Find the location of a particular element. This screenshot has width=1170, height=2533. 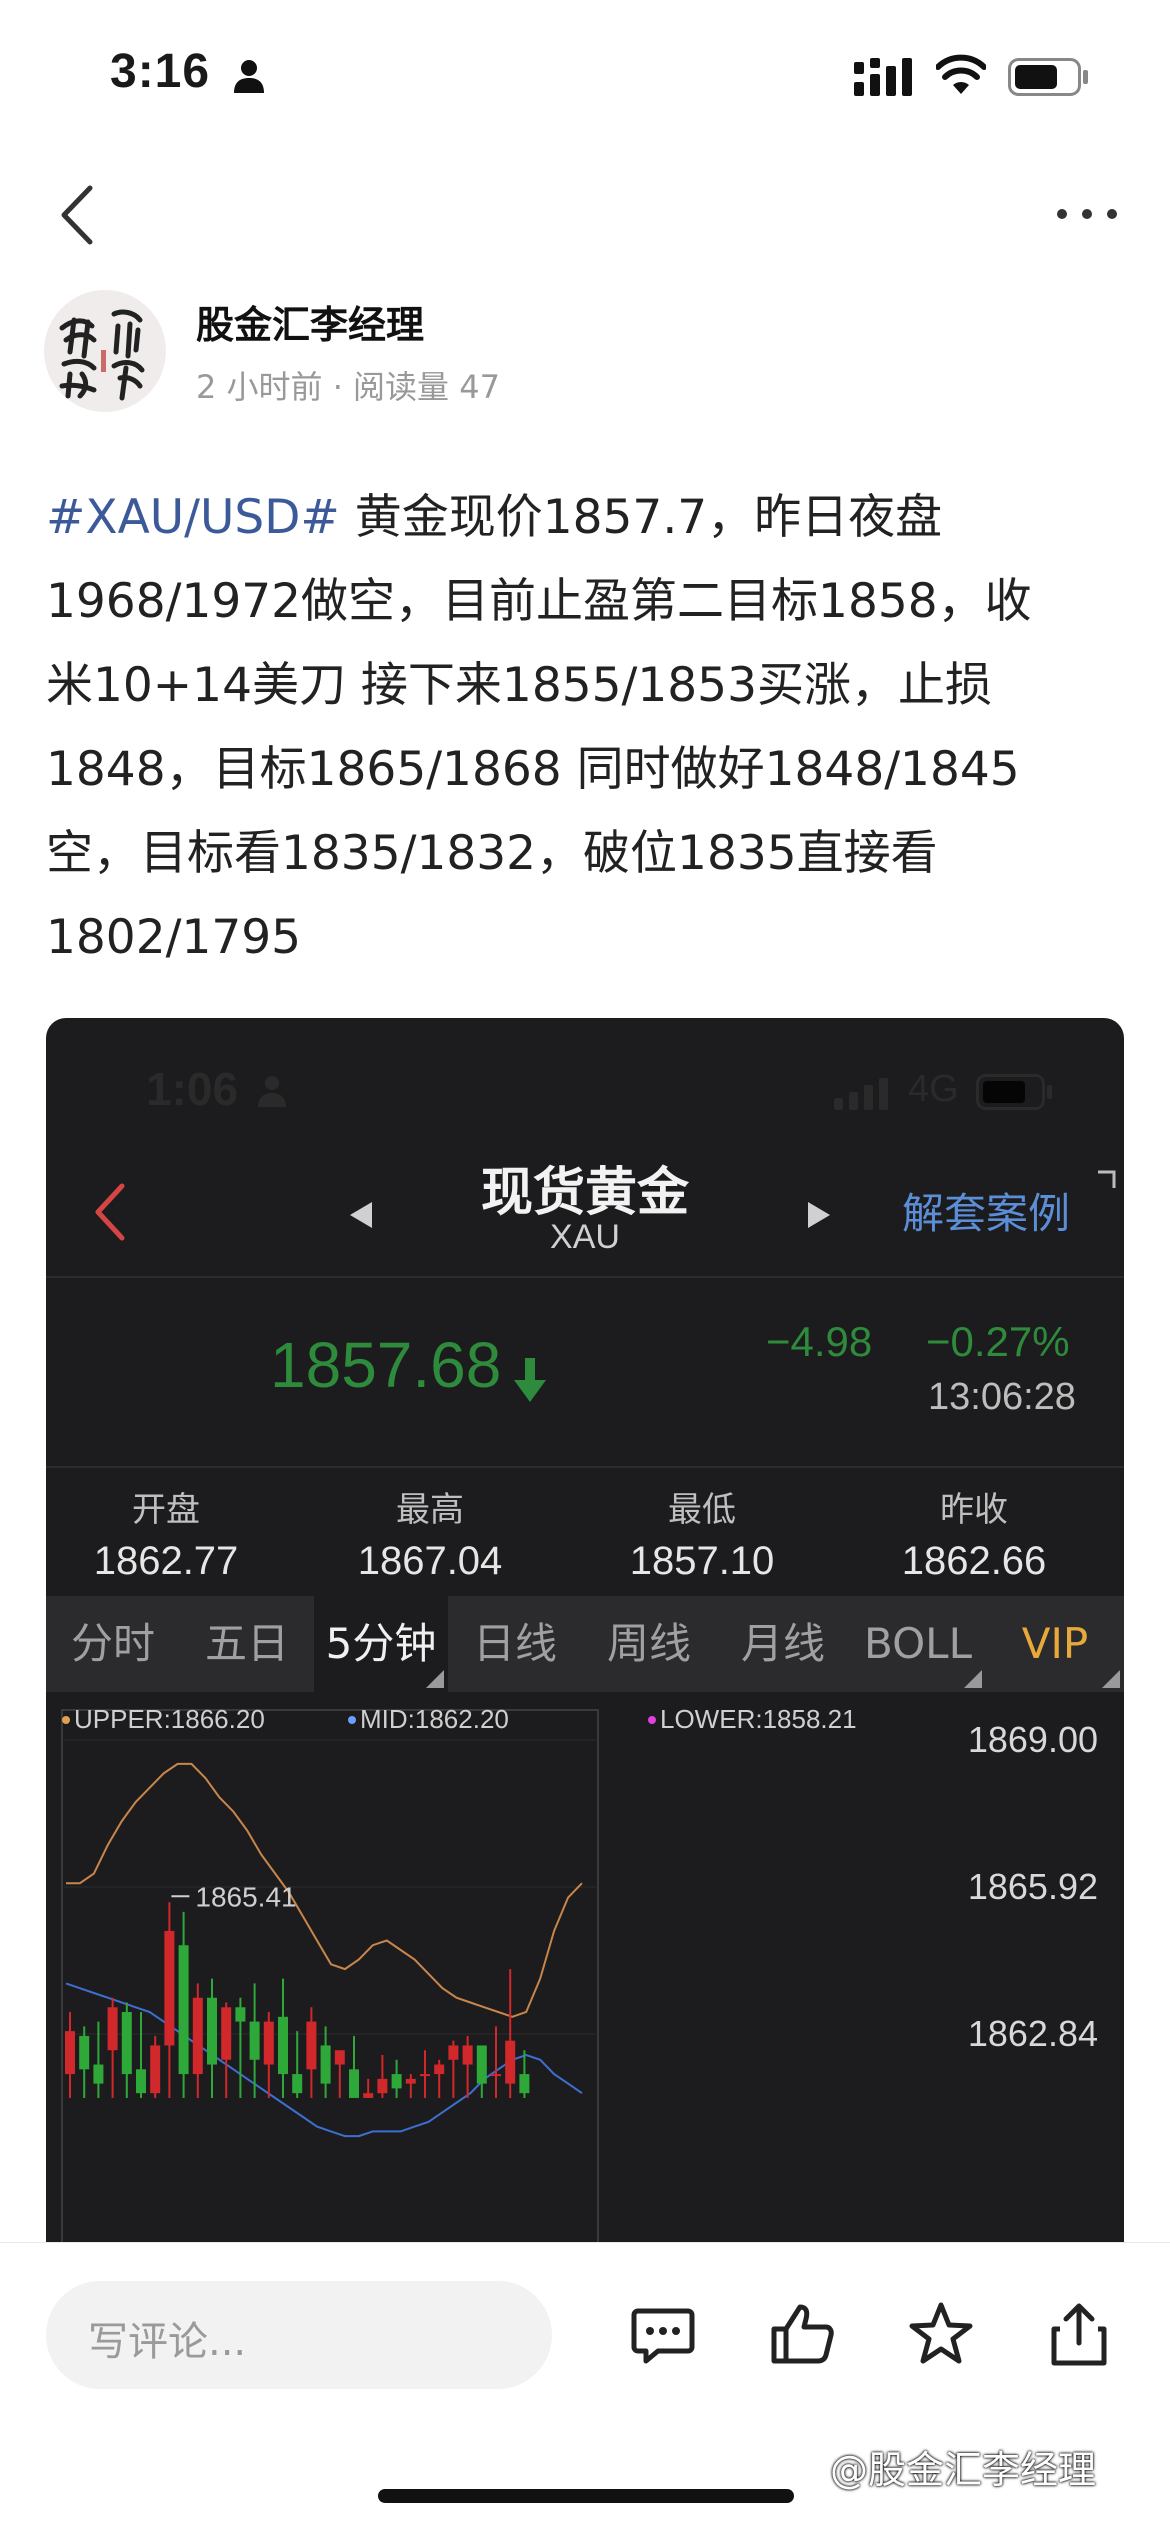

legend-label: MID:1862.20 is located at coordinates (434, 1719).